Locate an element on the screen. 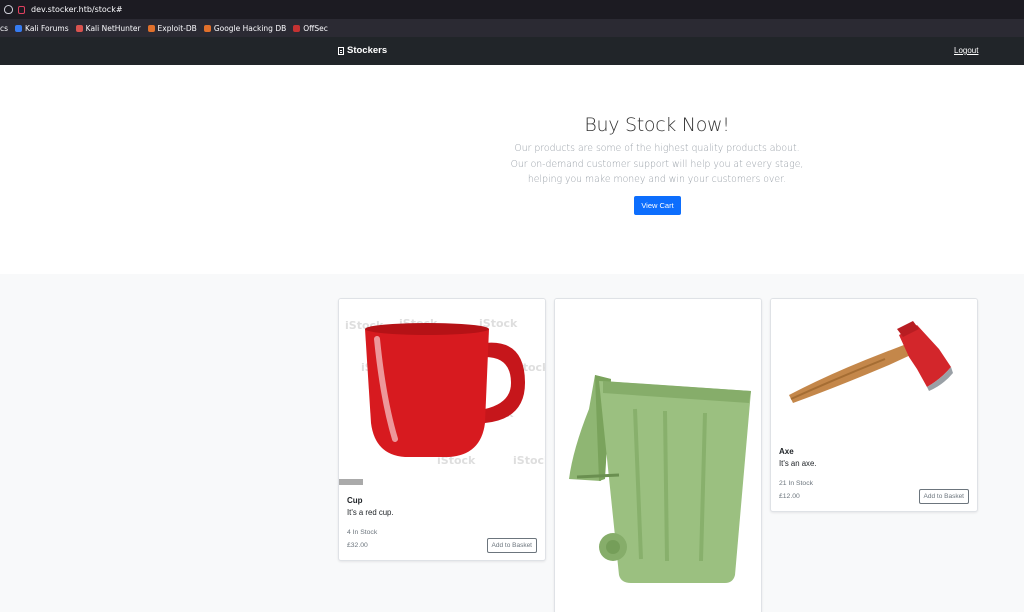 The height and width of the screenshot is (612, 1024). bookmark-label: cs is located at coordinates (4, 28).